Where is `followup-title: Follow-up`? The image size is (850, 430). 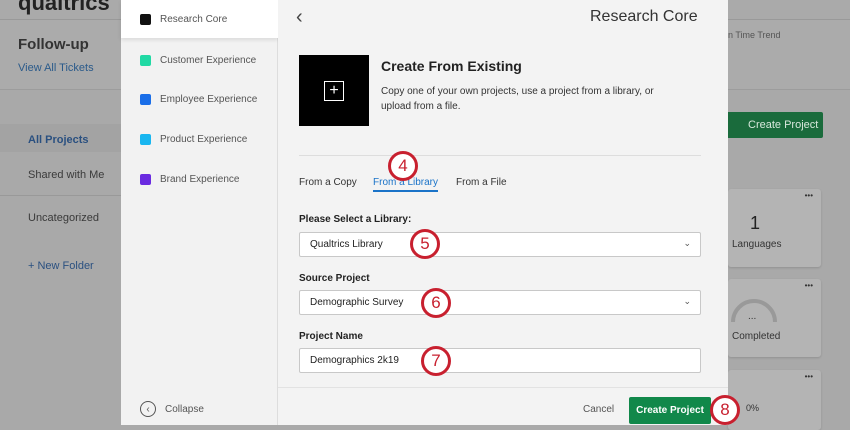 followup-title: Follow-up is located at coordinates (53, 44).